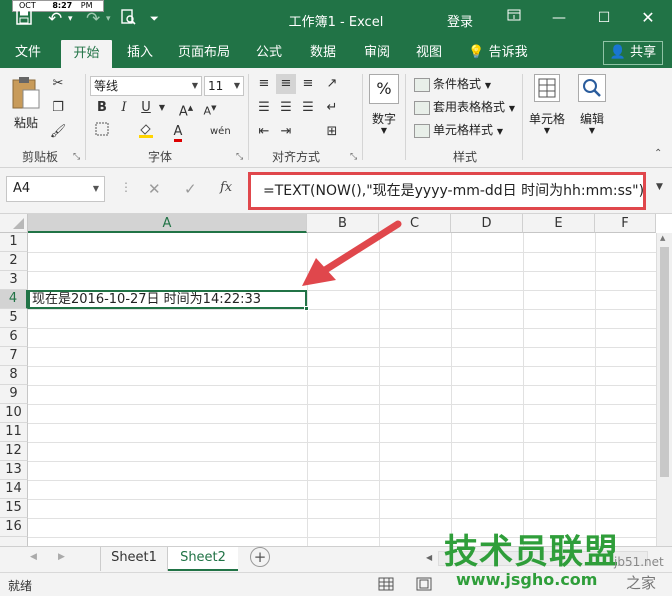 Image resolution: width=672 pixels, height=596 pixels. I want to click on column-header-e: E, so click(559, 223).